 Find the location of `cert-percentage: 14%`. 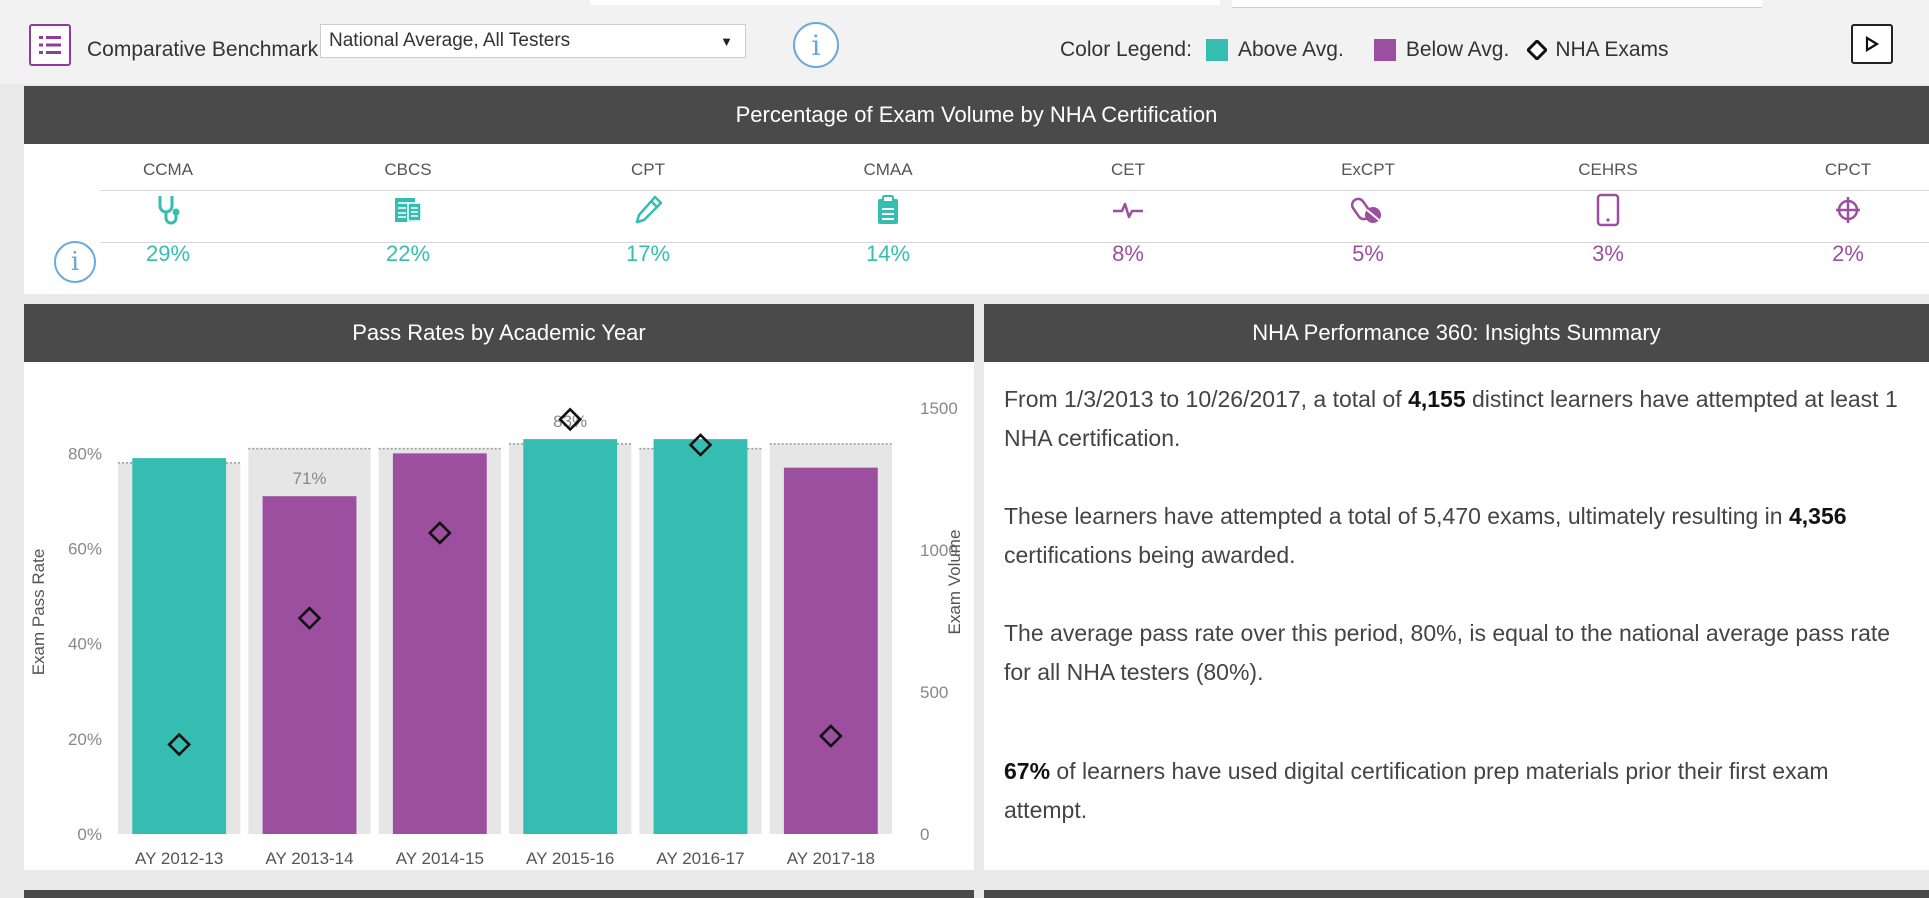

cert-percentage: 14% is located at coordinates (888, 253).